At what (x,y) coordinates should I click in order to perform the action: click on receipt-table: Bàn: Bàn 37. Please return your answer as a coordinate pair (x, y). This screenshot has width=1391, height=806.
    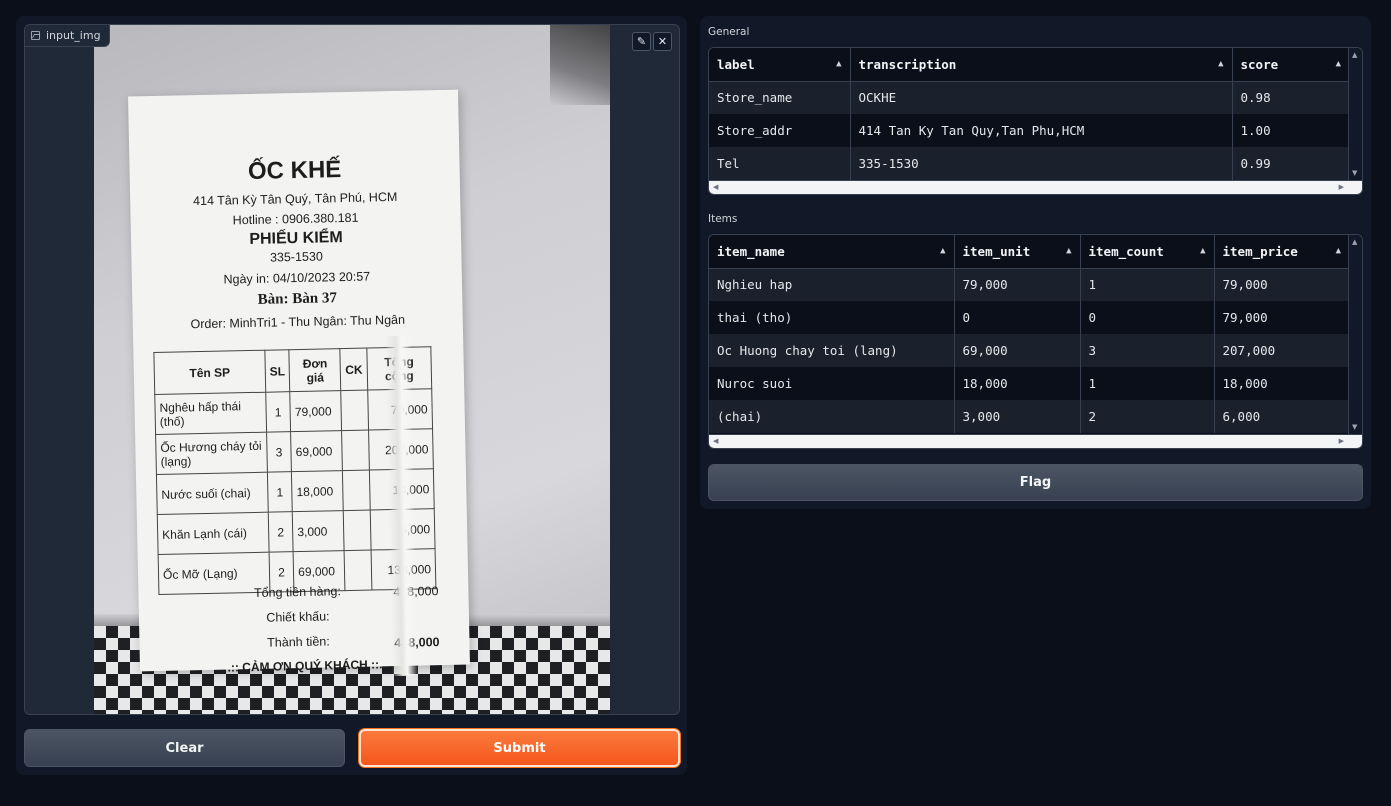
    Looking at the image, I should click on (297, 299).